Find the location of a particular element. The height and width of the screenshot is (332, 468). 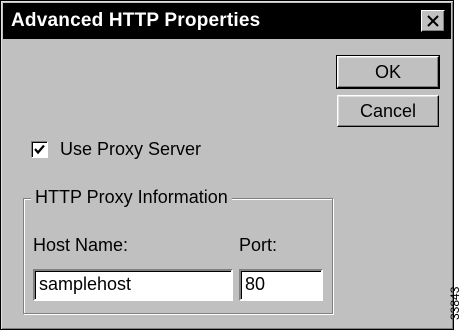

use-proxy-checkbox is located at coordinates (39, 149).